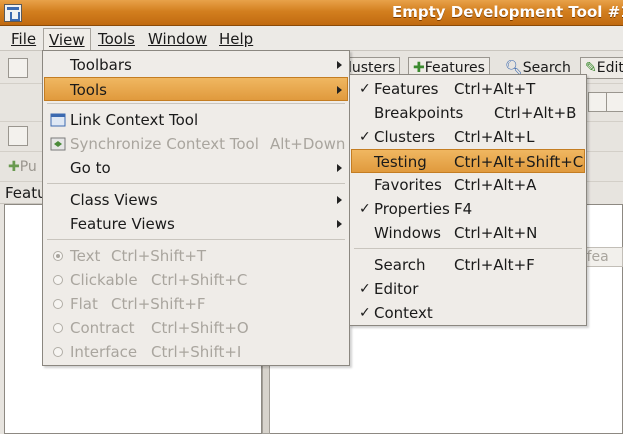 The image size is (623, 434). Describe the element at coordinates (14, 167) in the screenshot. I see `pull-icon: ✚` at that location.